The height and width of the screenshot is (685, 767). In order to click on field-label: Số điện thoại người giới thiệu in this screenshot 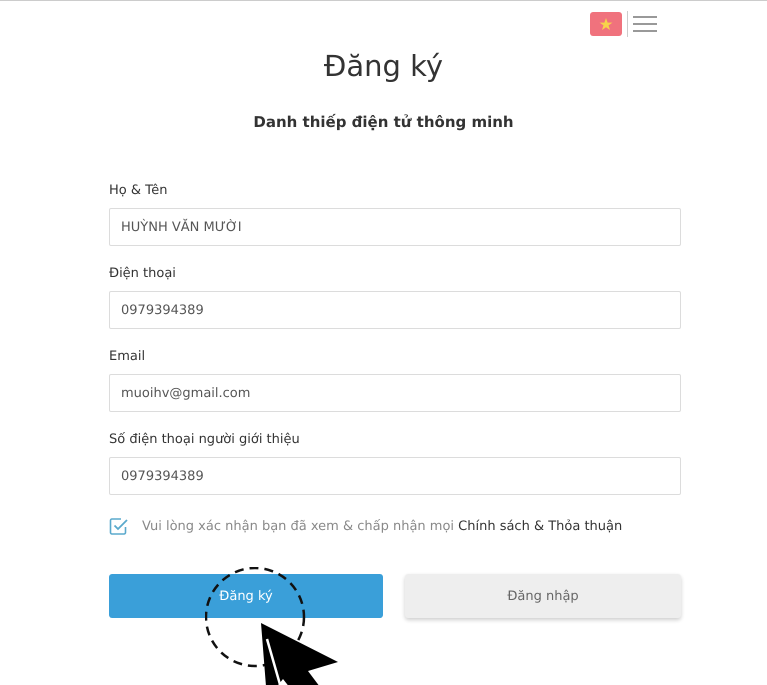, I will do `click(204, 439)`.